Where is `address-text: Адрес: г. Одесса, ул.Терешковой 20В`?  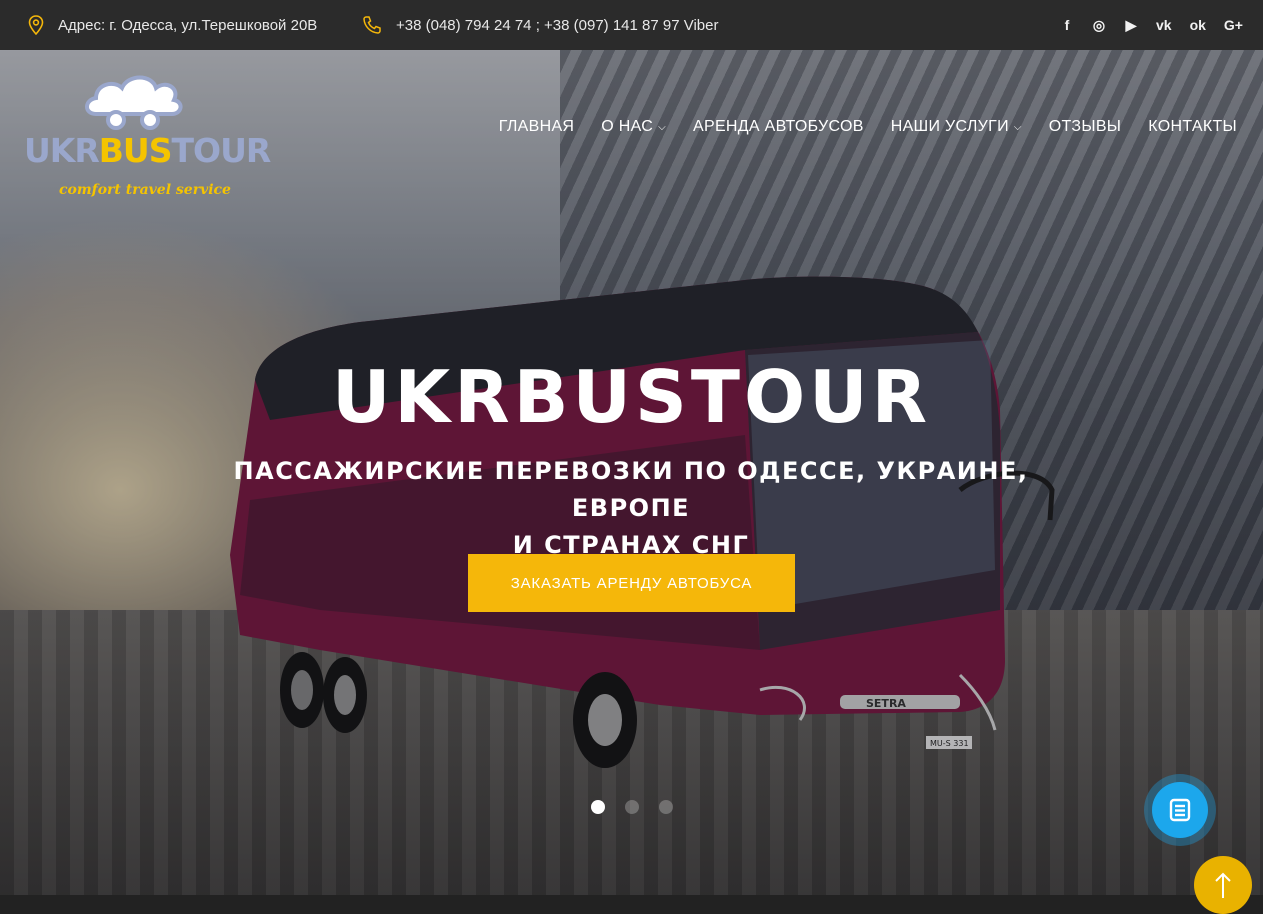 address-text: Адрес: г. Одесса, ул.Терешковой 20В is located at coordinates (188, 25).